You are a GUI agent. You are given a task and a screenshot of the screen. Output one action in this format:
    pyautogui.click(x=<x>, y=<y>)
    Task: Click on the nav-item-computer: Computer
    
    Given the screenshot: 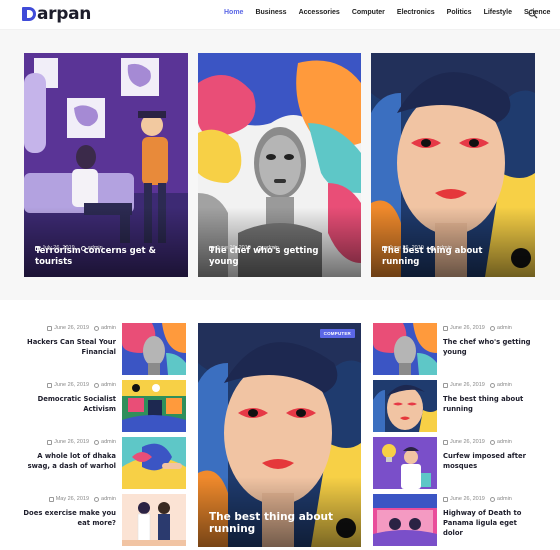 What is the action you would take?
    pyautogui.click(x=368, y=12)
    